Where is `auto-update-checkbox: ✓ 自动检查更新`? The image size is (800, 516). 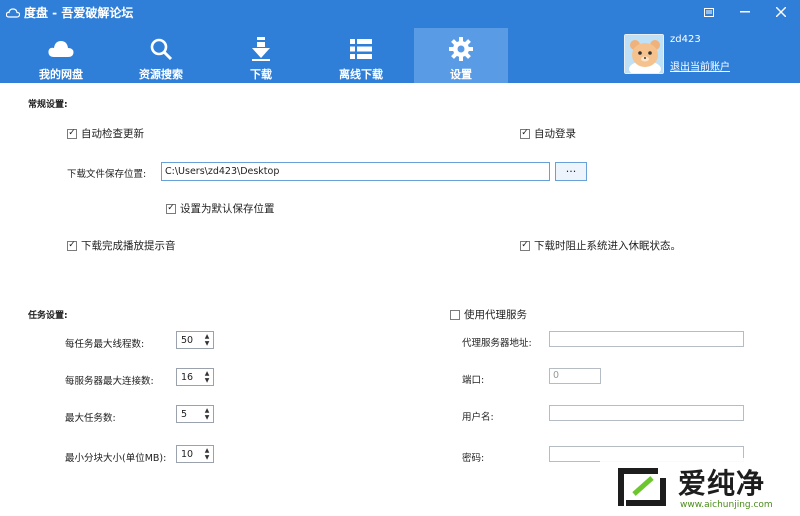
auto-update-checkbox: ✓ 自动检查更新 is located at coordinates (105, 133).